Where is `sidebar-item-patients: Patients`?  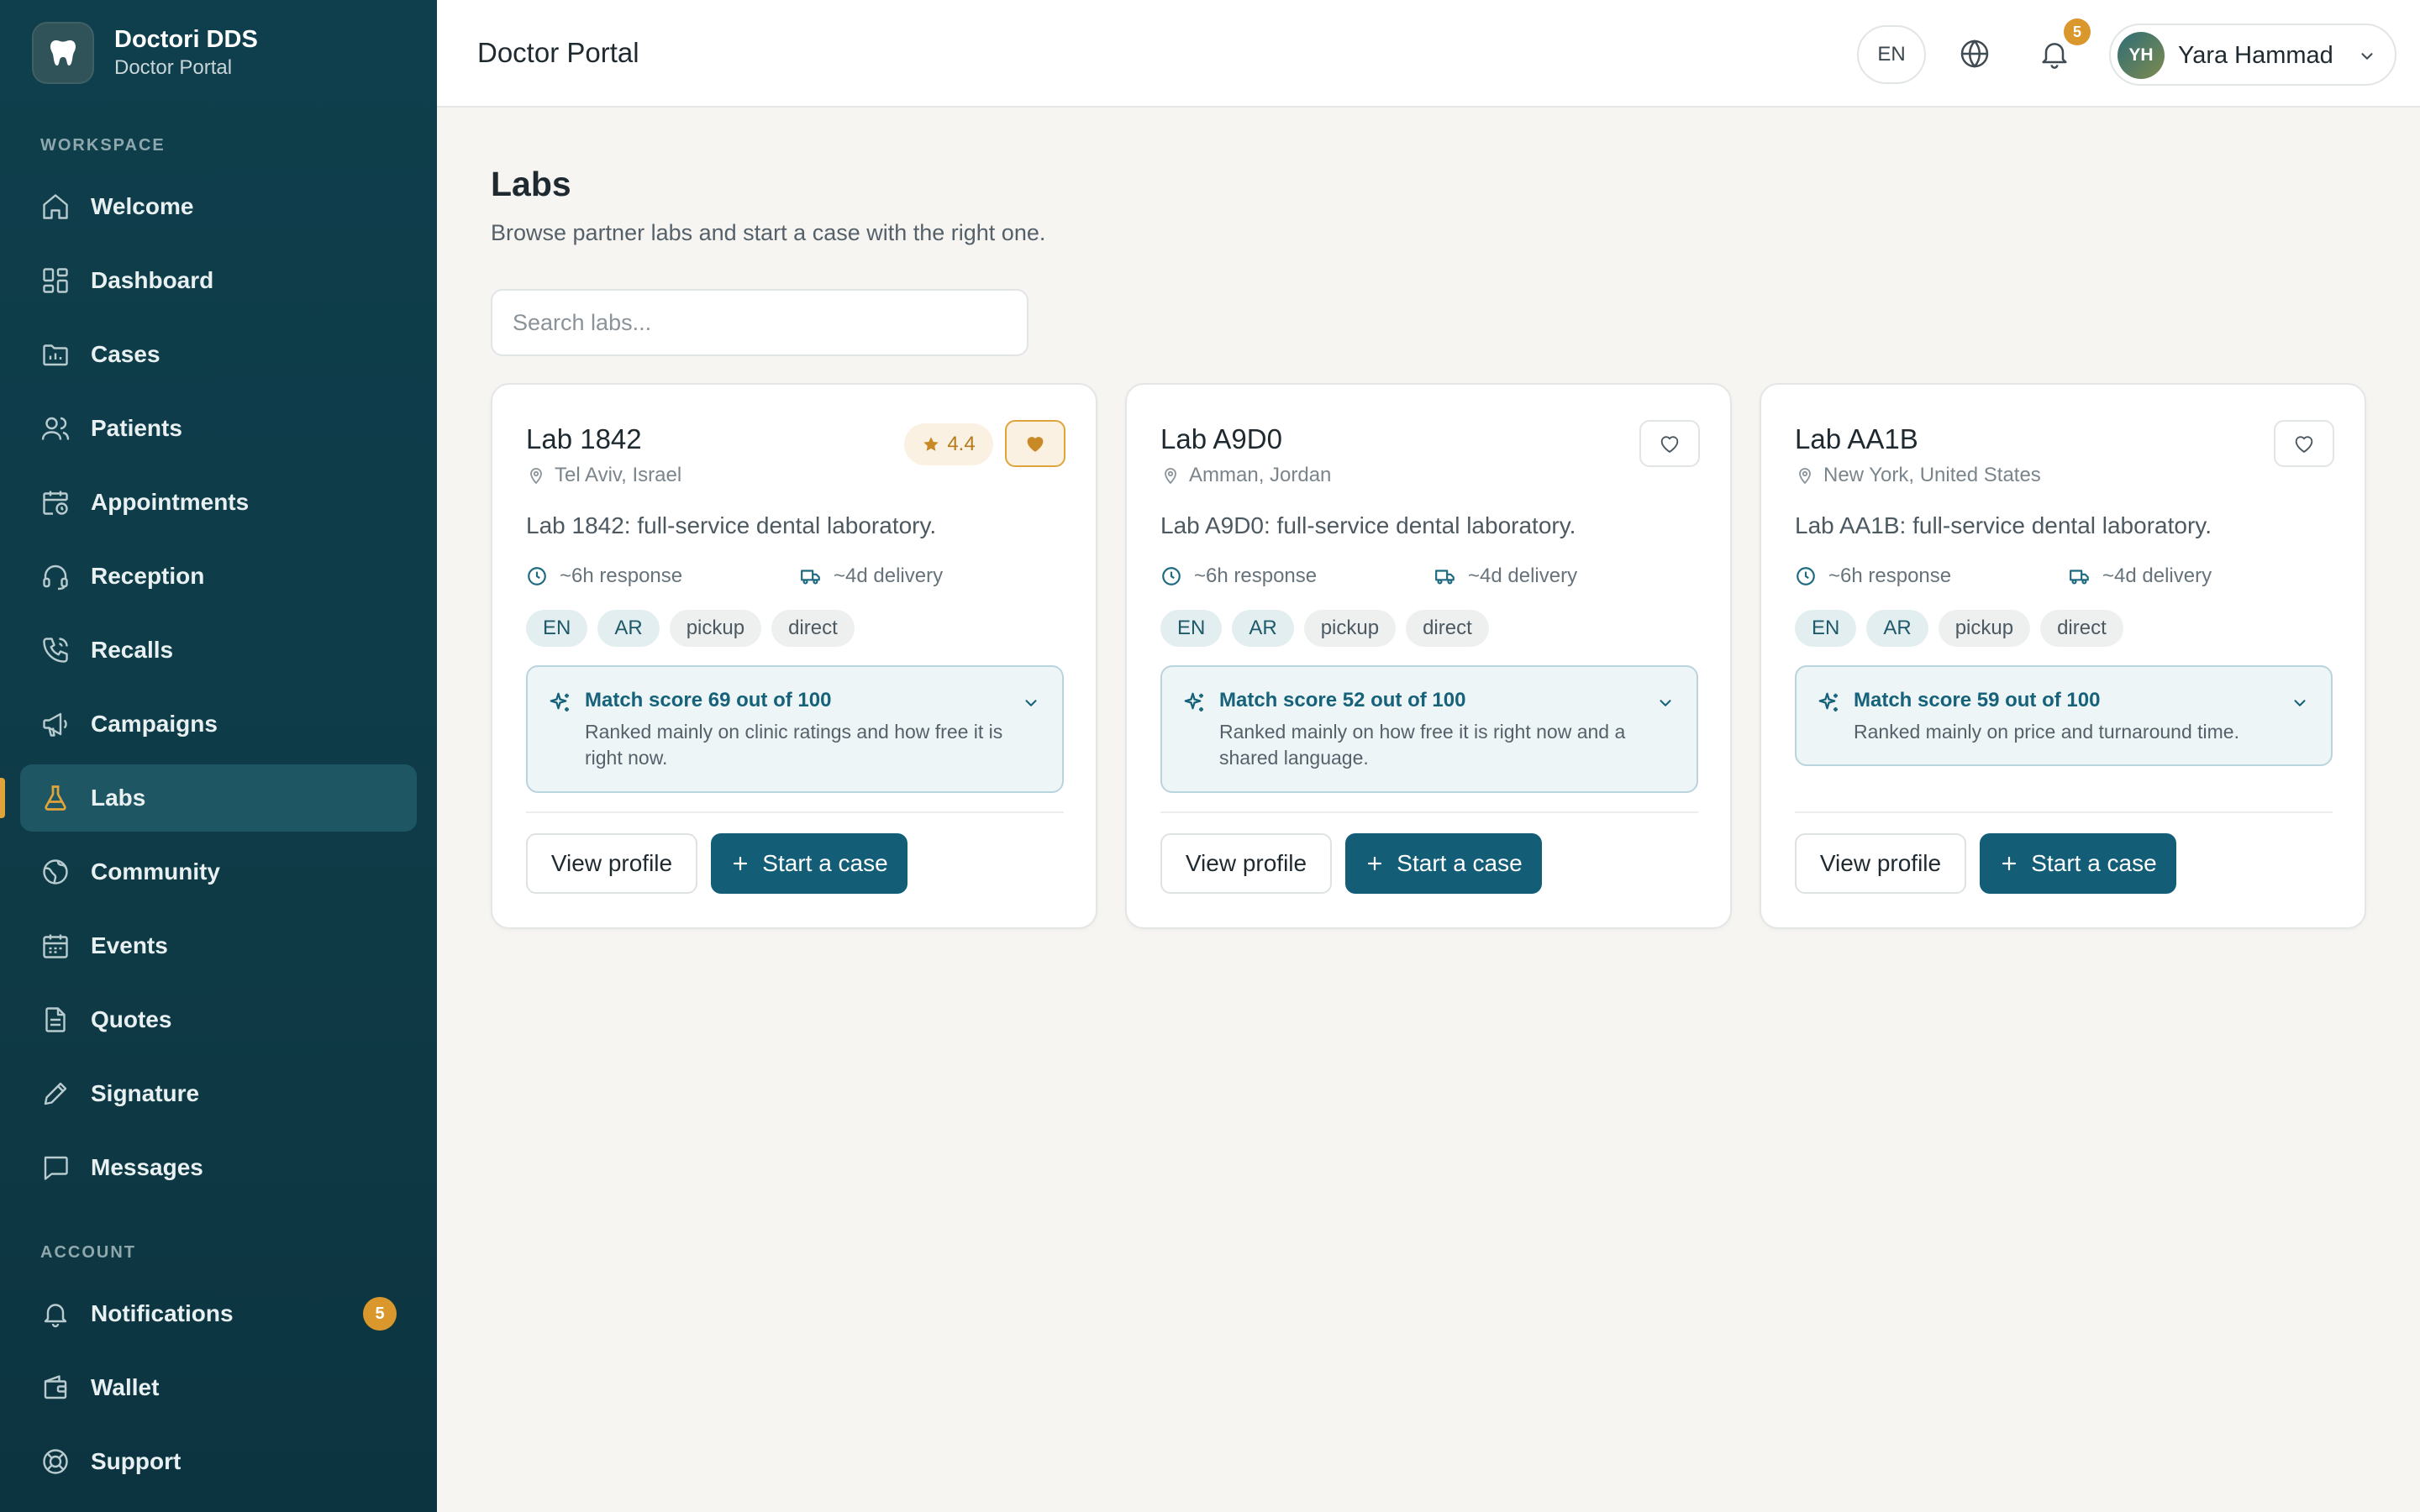
sidebar-item-patients: Patients is located at coordinates (218, 428).